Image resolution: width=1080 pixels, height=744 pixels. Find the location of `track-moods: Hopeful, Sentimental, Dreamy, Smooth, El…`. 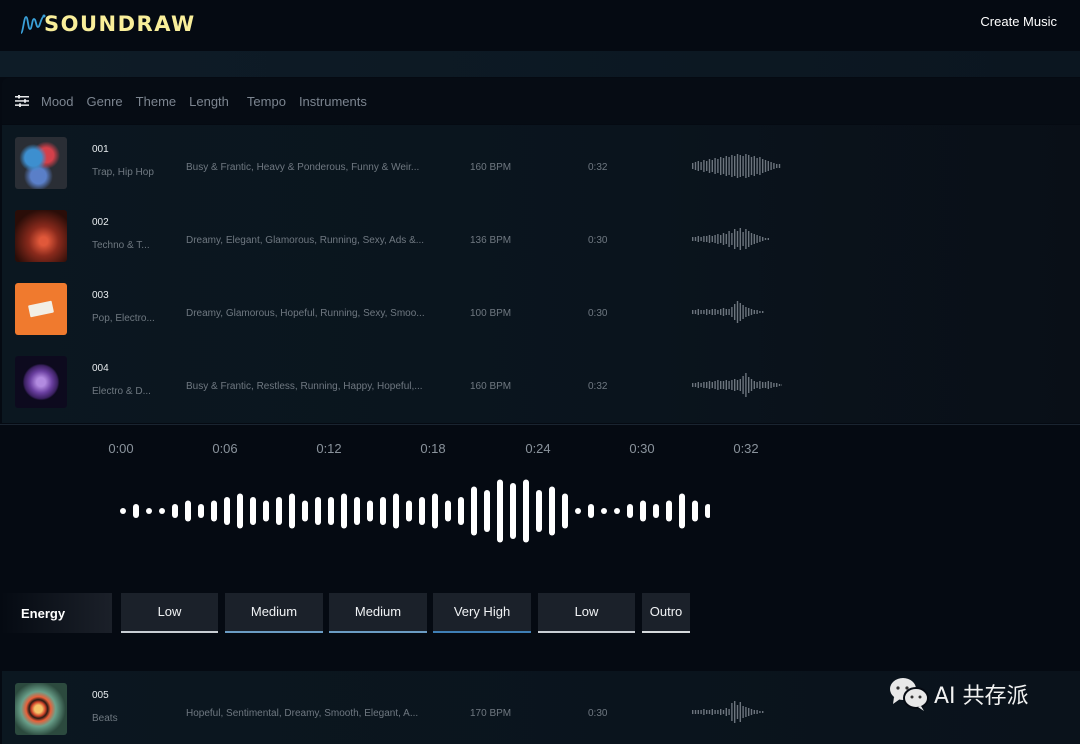

track-moods: Hopeful, Sentimental, Dreamy, Smooth, El… is located at coordinates (302, 713).